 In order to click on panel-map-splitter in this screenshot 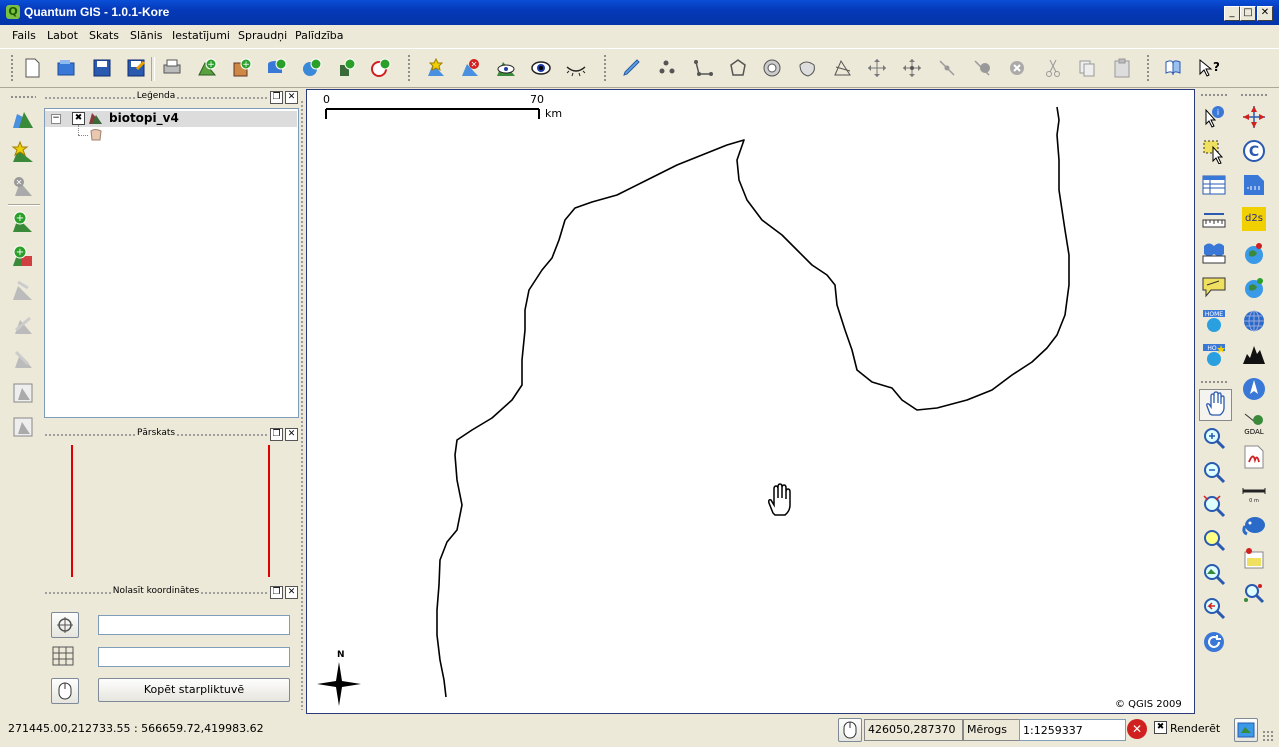, I will do `click(302, 405)`.